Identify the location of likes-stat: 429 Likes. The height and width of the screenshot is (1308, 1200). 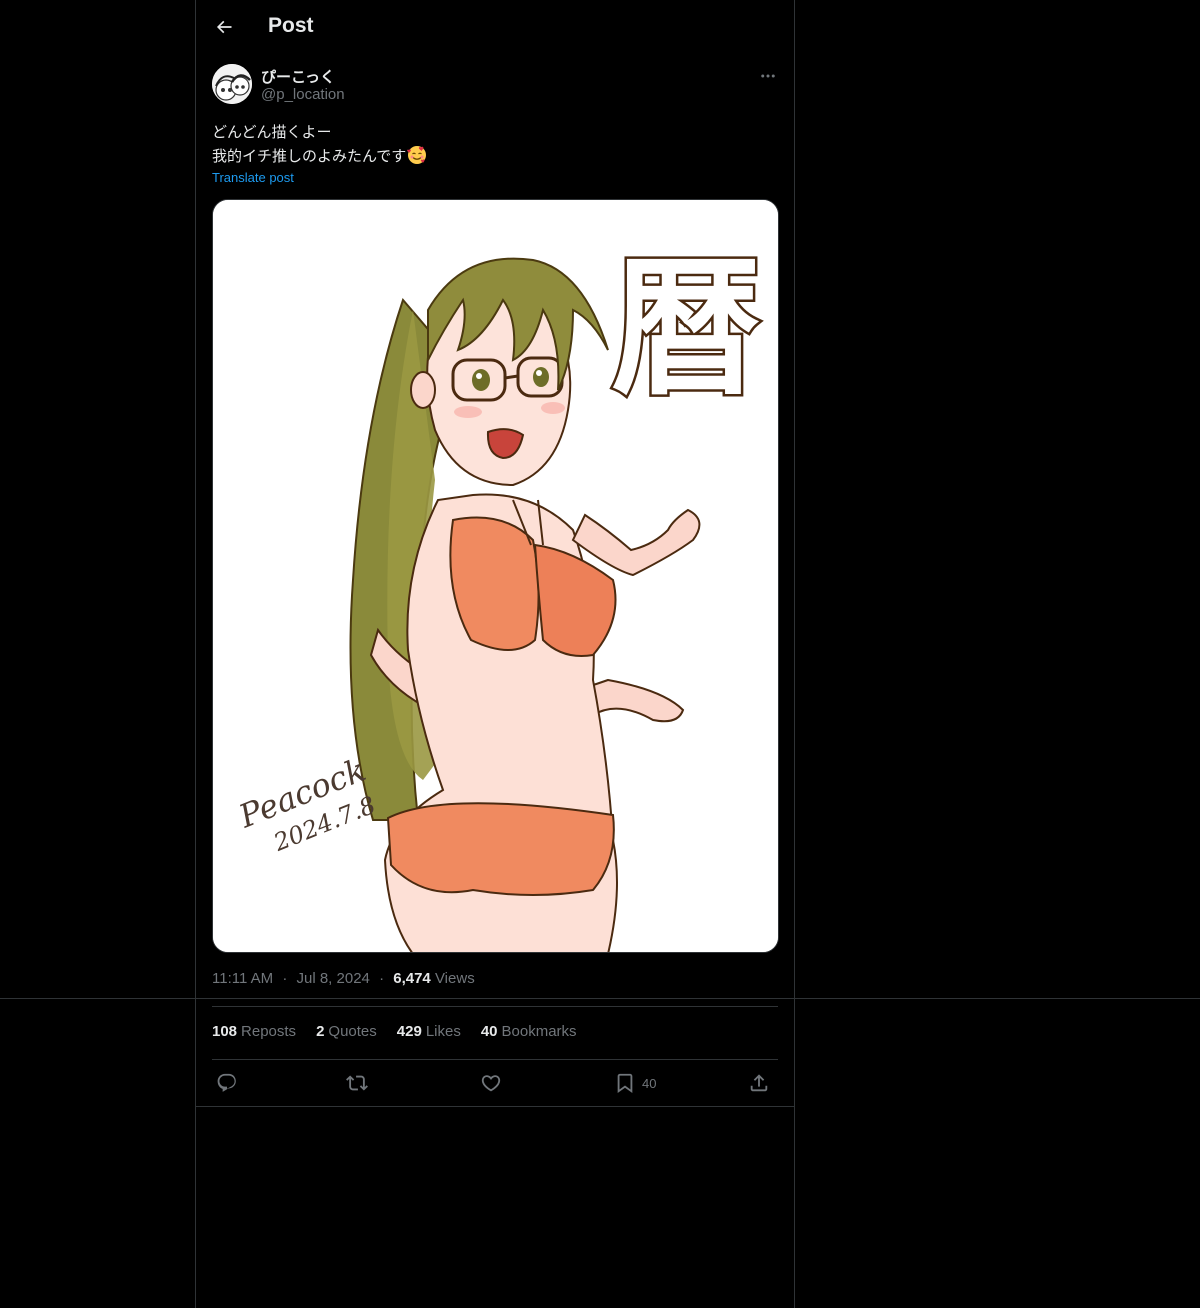
(429, 1031).